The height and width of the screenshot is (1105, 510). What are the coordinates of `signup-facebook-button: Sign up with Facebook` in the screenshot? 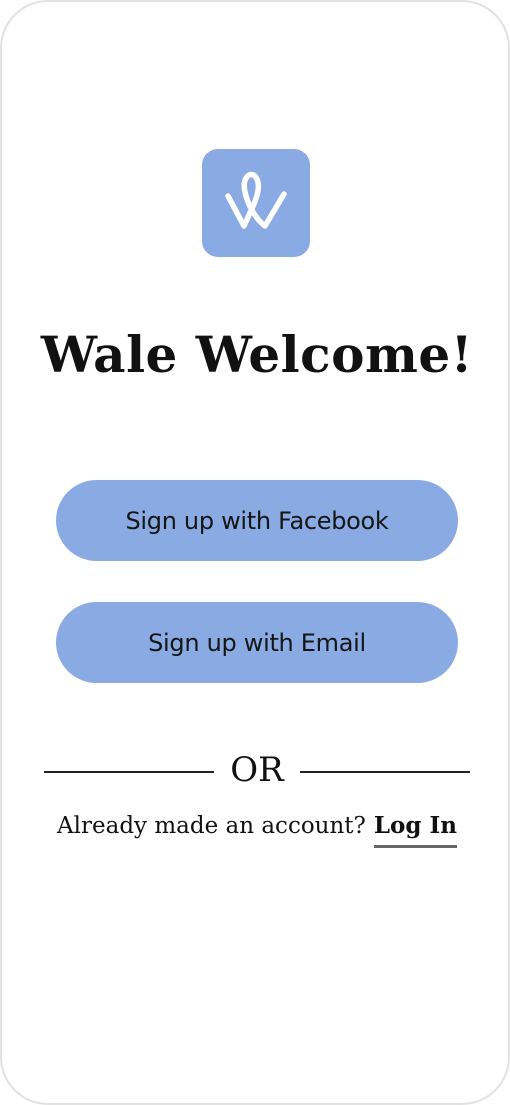 It's located at (257, 520).